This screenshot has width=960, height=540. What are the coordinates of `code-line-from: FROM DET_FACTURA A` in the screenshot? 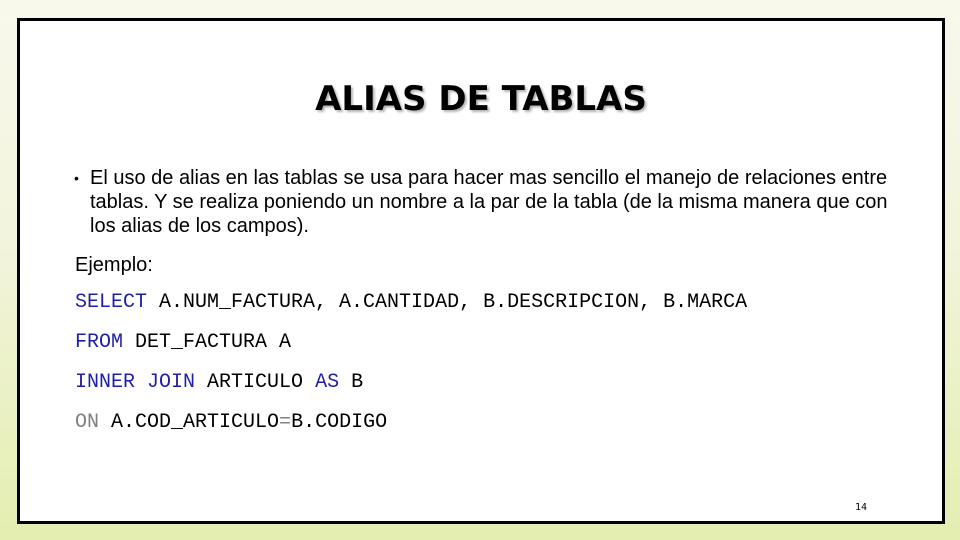 It's located at (183, 342).